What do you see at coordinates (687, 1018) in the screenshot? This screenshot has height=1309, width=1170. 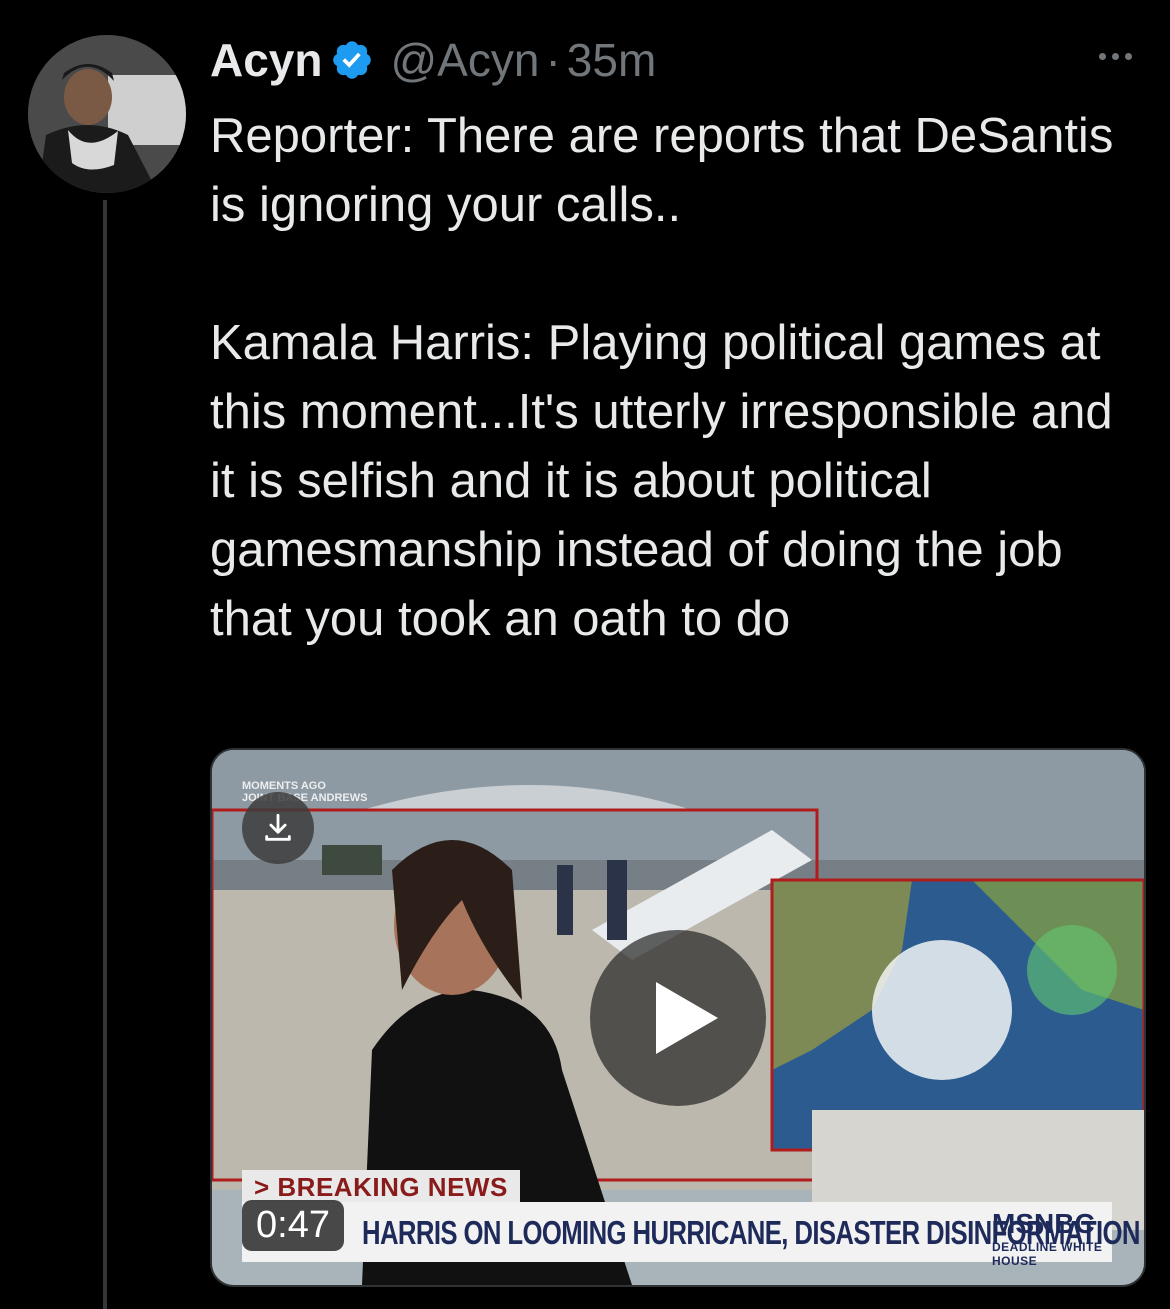 I see `play-glyph` at bounding box center [687, 1018].